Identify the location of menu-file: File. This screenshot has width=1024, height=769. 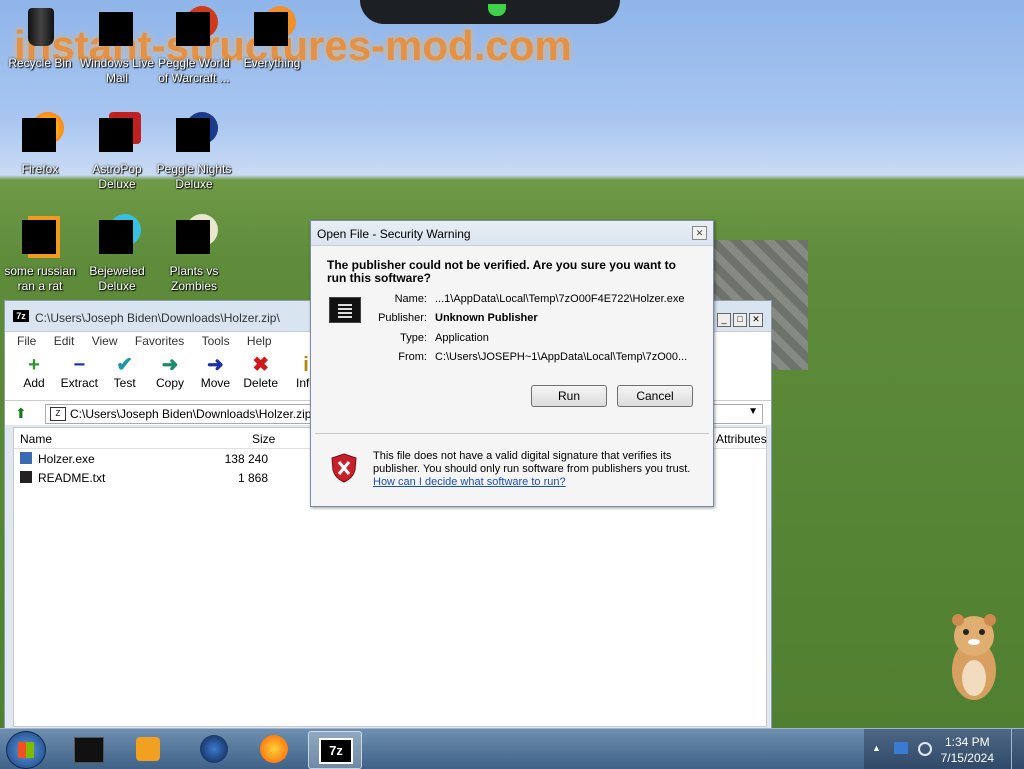
(26, 341).